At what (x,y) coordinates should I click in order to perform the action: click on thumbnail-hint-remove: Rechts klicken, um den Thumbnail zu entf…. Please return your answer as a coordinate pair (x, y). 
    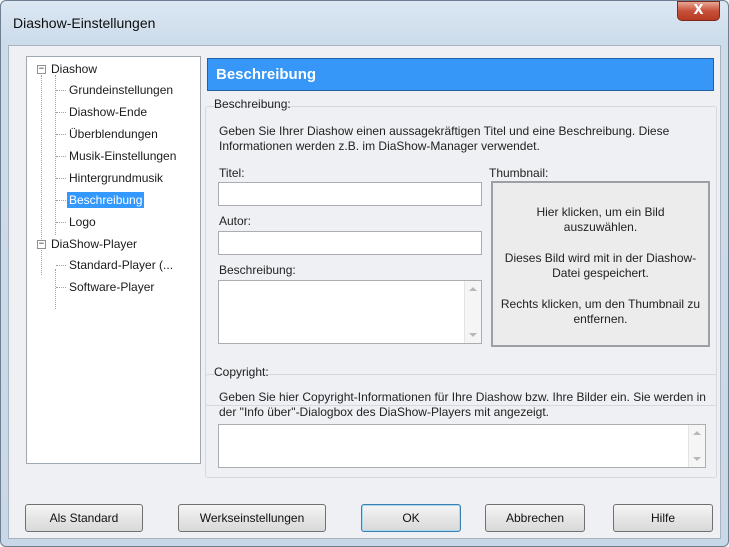
    Looking at the image, I should click on (600, 311).